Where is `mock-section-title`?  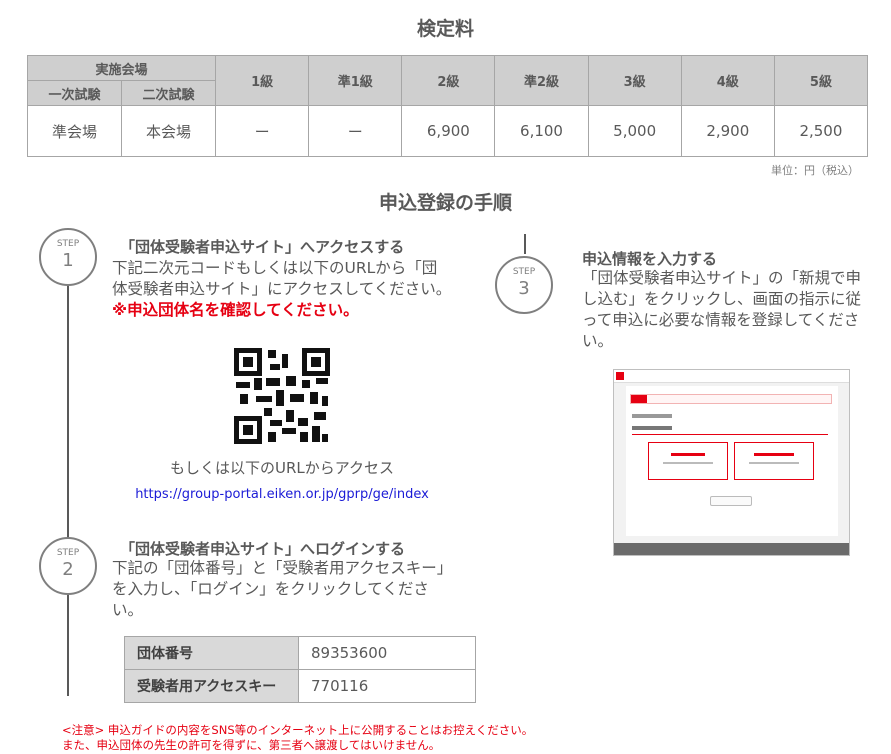 mock-section-title is located at coordinates (652, 428).